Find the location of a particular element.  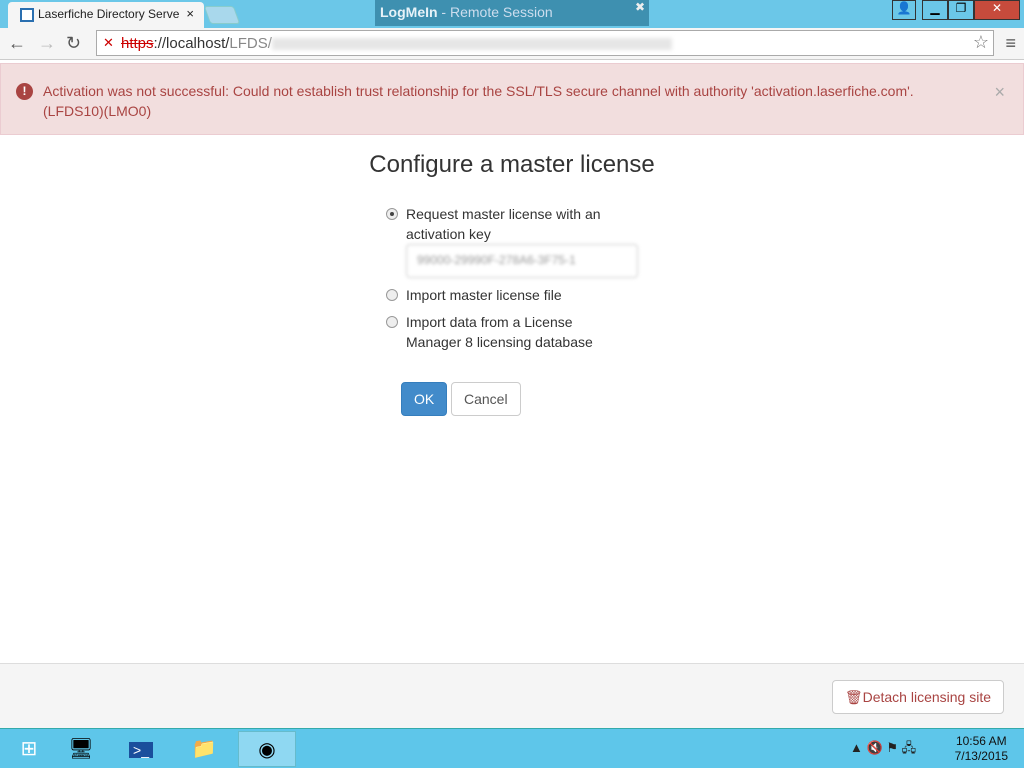

forward-icon: → is located at coordinates (47, 43).